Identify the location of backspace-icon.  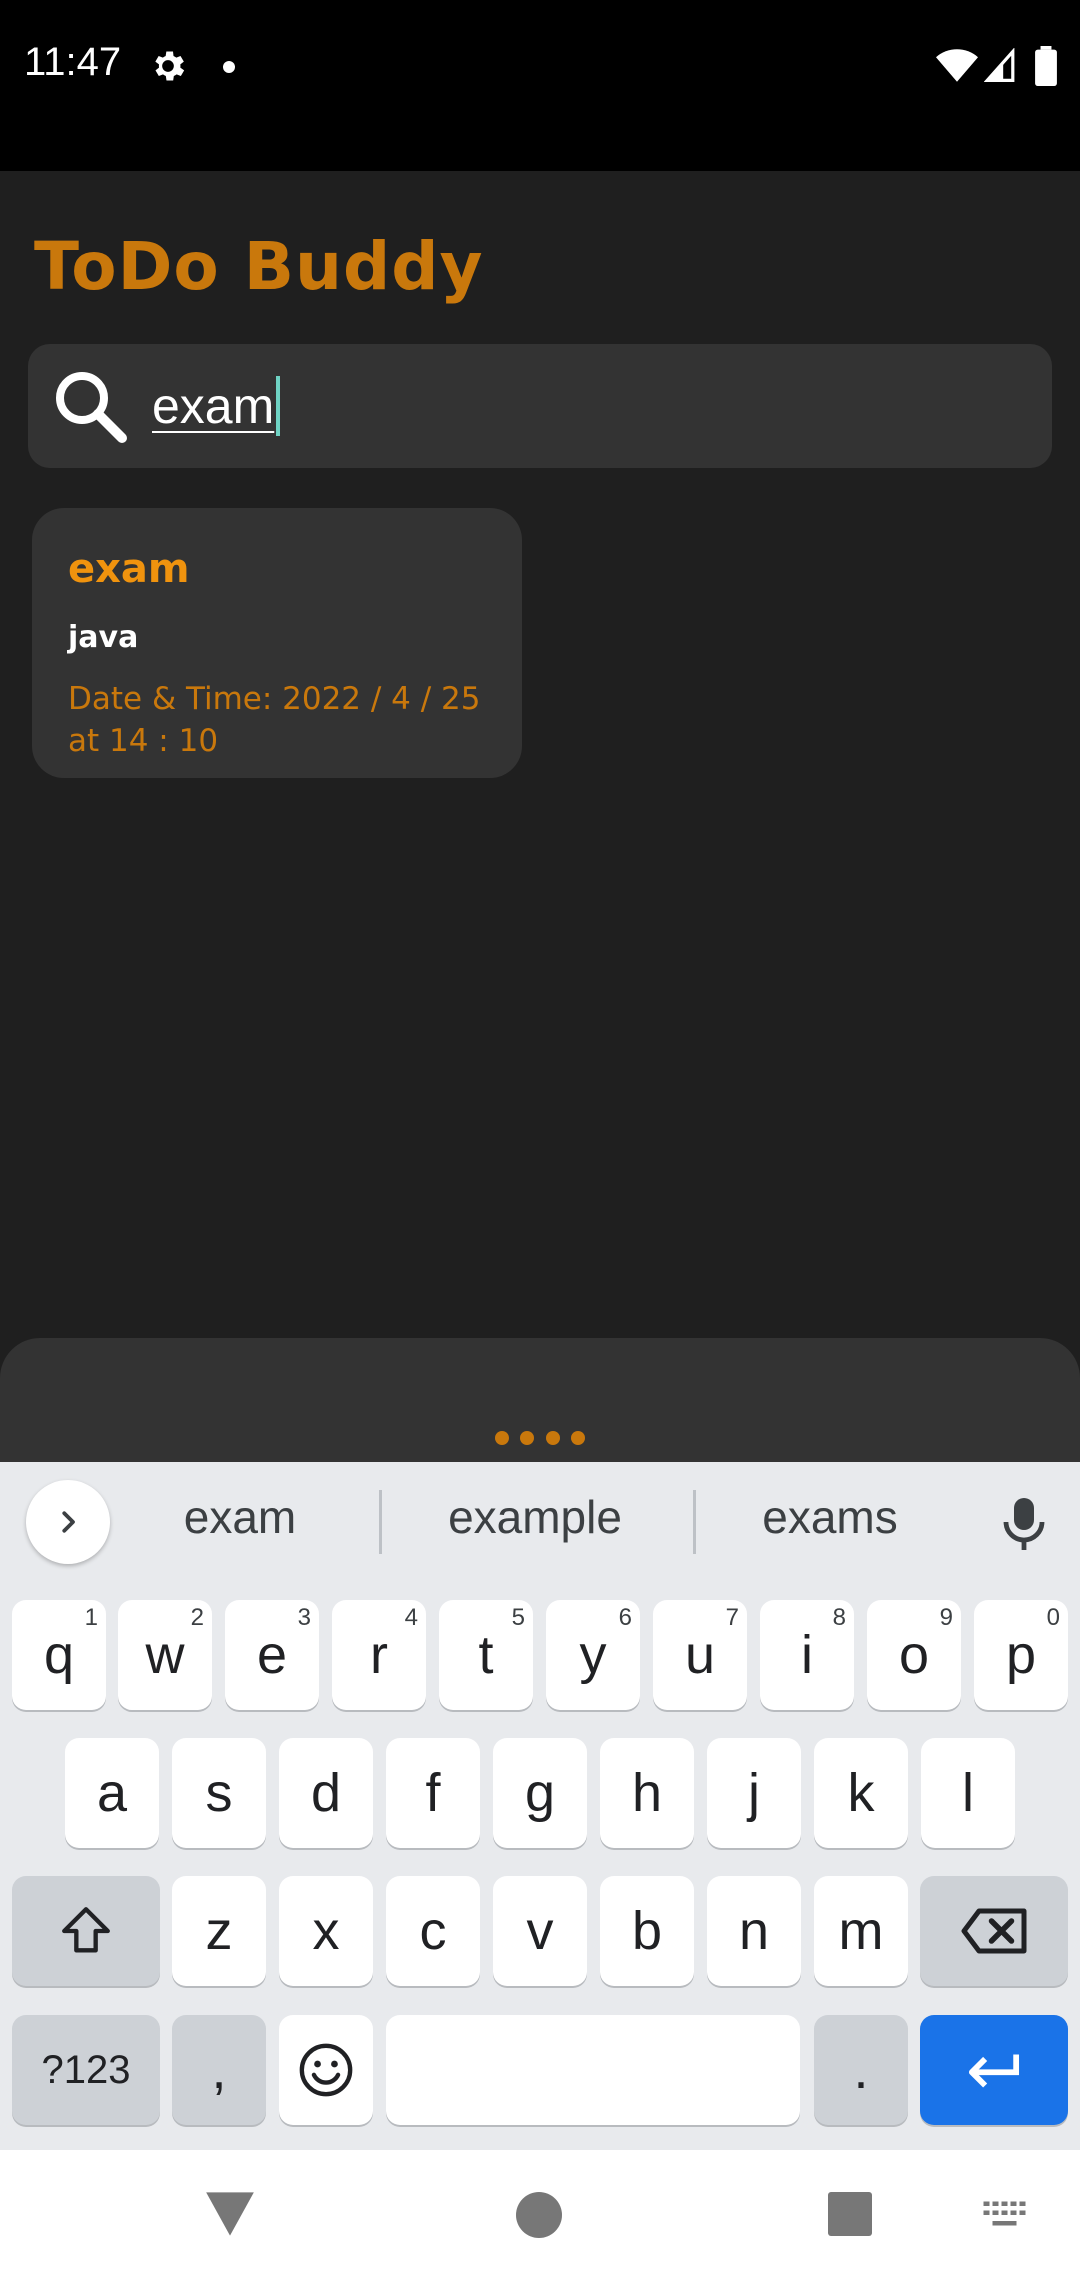
(994, 1931).